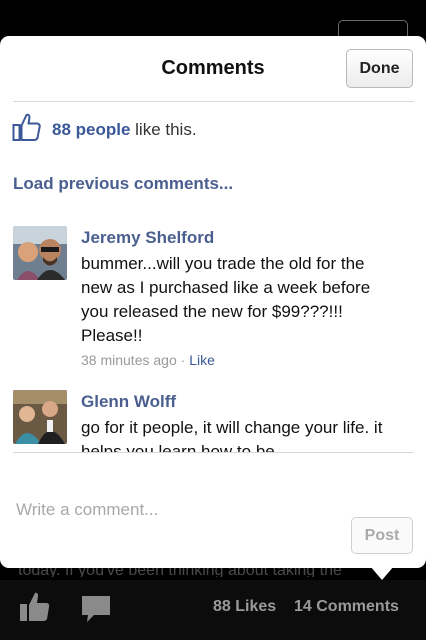 Image resolution: width=426 pixels, height=640 pixels. I want to click on header-divider, so click(213, 101).